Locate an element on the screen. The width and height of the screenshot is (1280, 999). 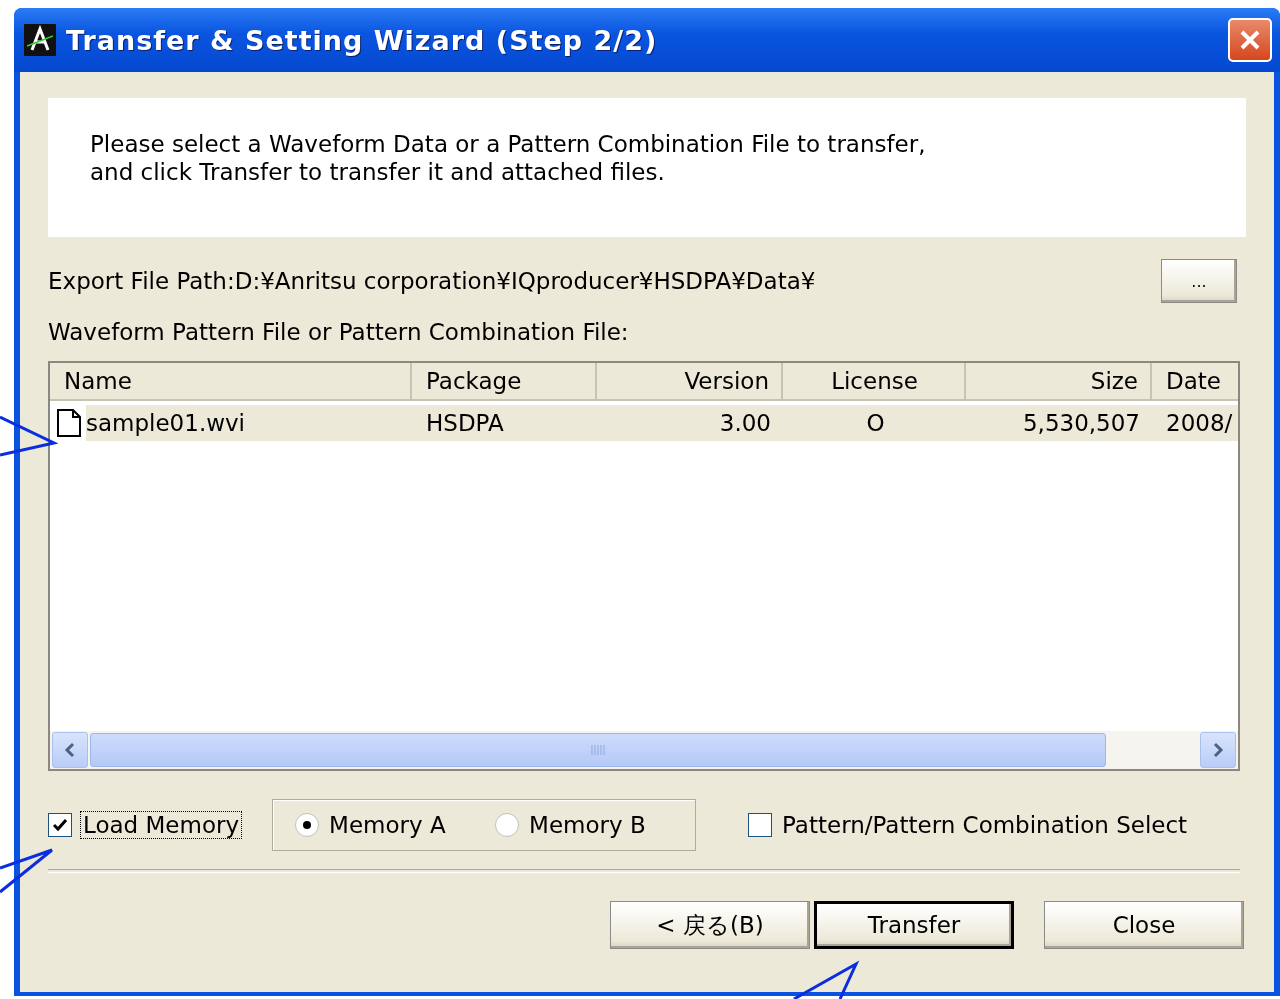
file-icon is located at coordinates (69, 423).